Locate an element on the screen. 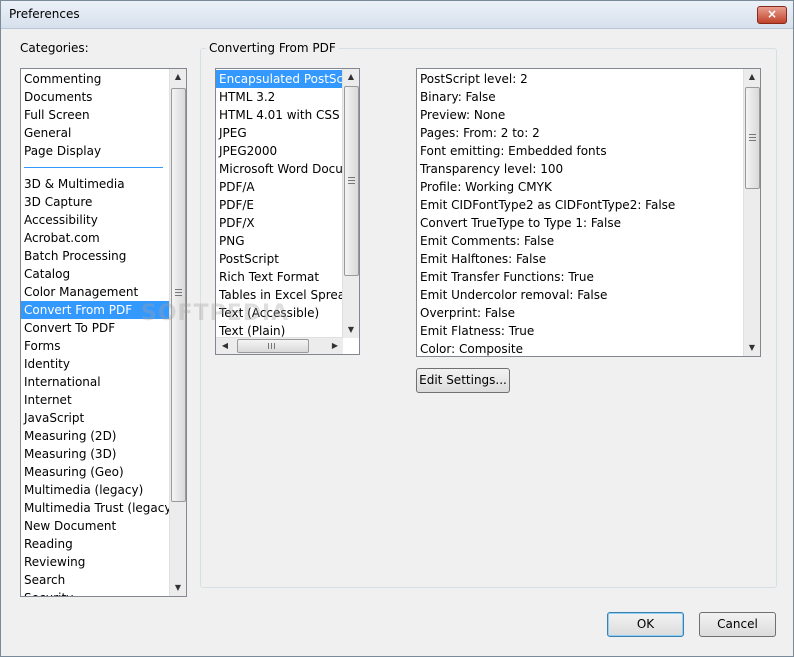 The width and height of the screenshot is (794, 657). category-item: Identity is located at coordinates (95, 364).